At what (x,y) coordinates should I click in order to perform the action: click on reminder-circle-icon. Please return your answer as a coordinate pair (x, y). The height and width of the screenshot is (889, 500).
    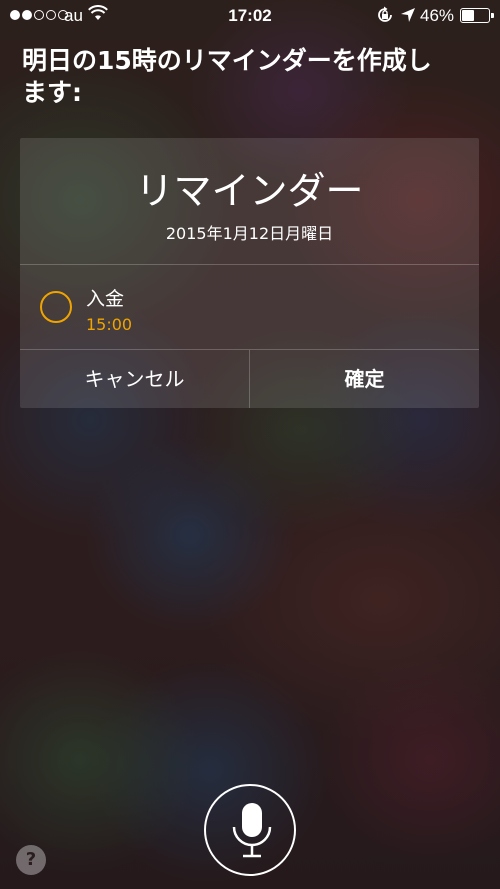
    Looking at the image, I should click on (56, 307).